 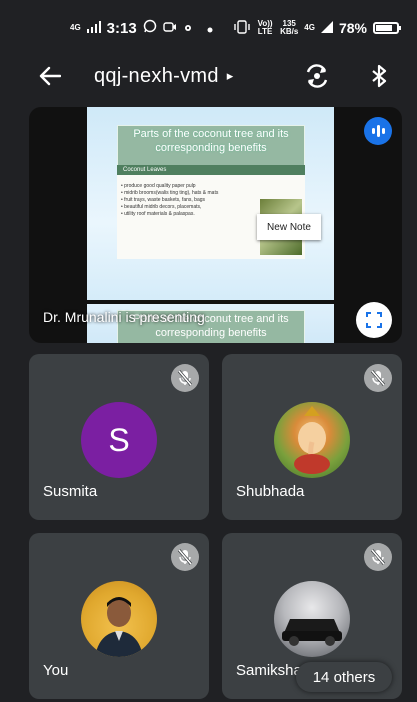 I want to click on participant-tile-shubhada: Shubhada, so click(x=312, y=437).